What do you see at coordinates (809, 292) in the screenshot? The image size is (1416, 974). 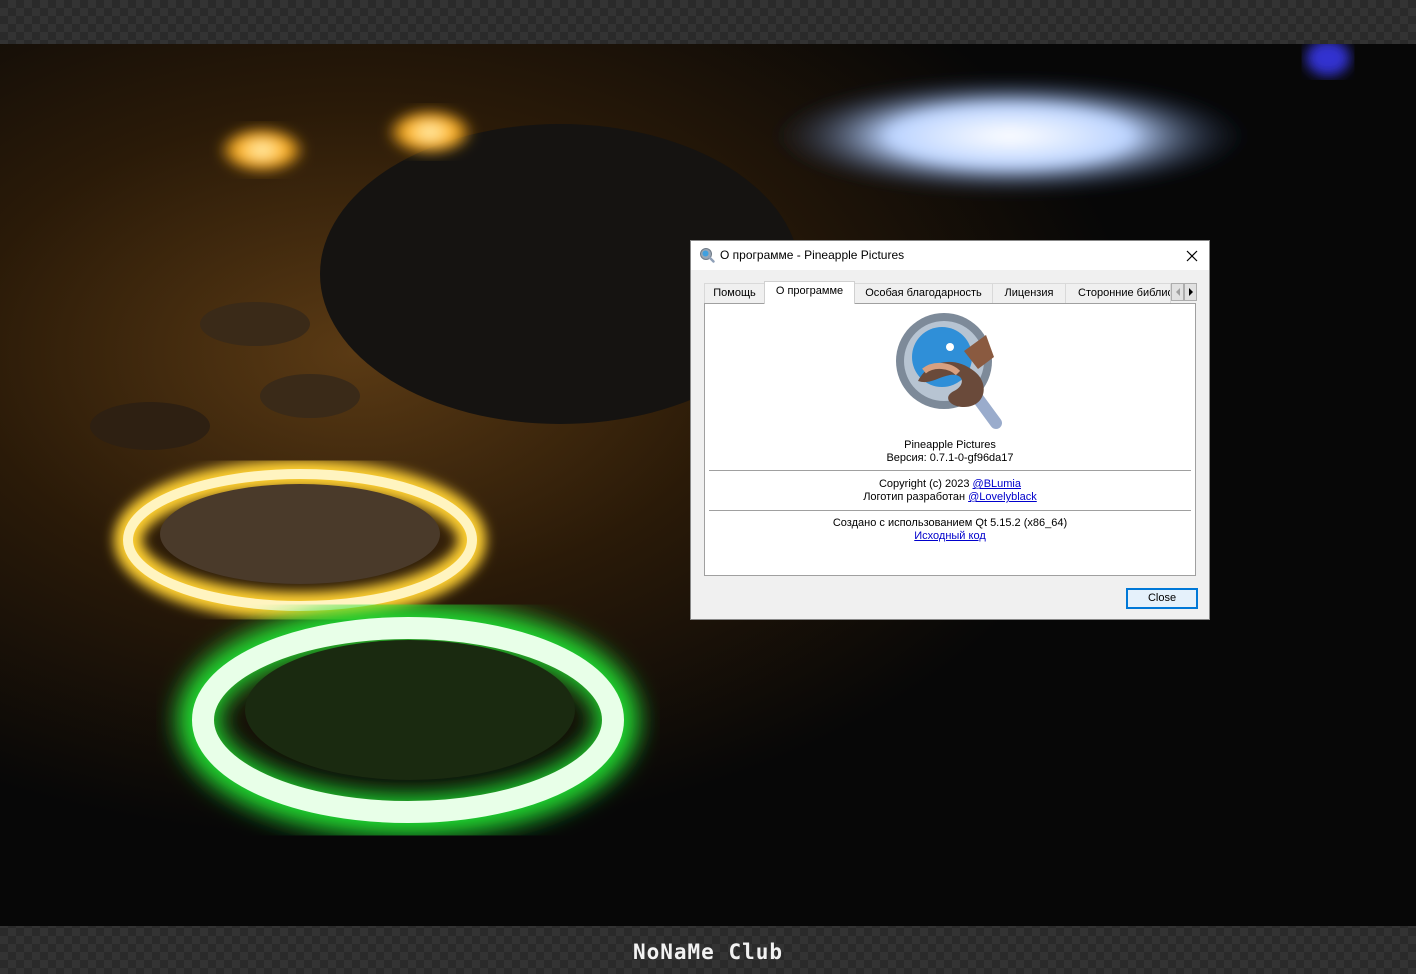 I see `tab-about: О программе` at bounding box center [809, 292].